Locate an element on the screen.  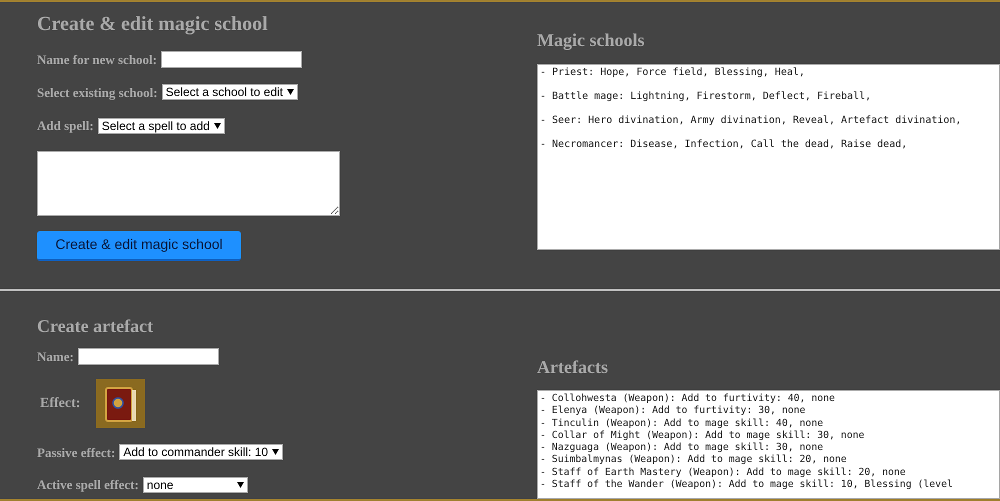
field-label: Name for new school: is located at coordinates (97, 60).